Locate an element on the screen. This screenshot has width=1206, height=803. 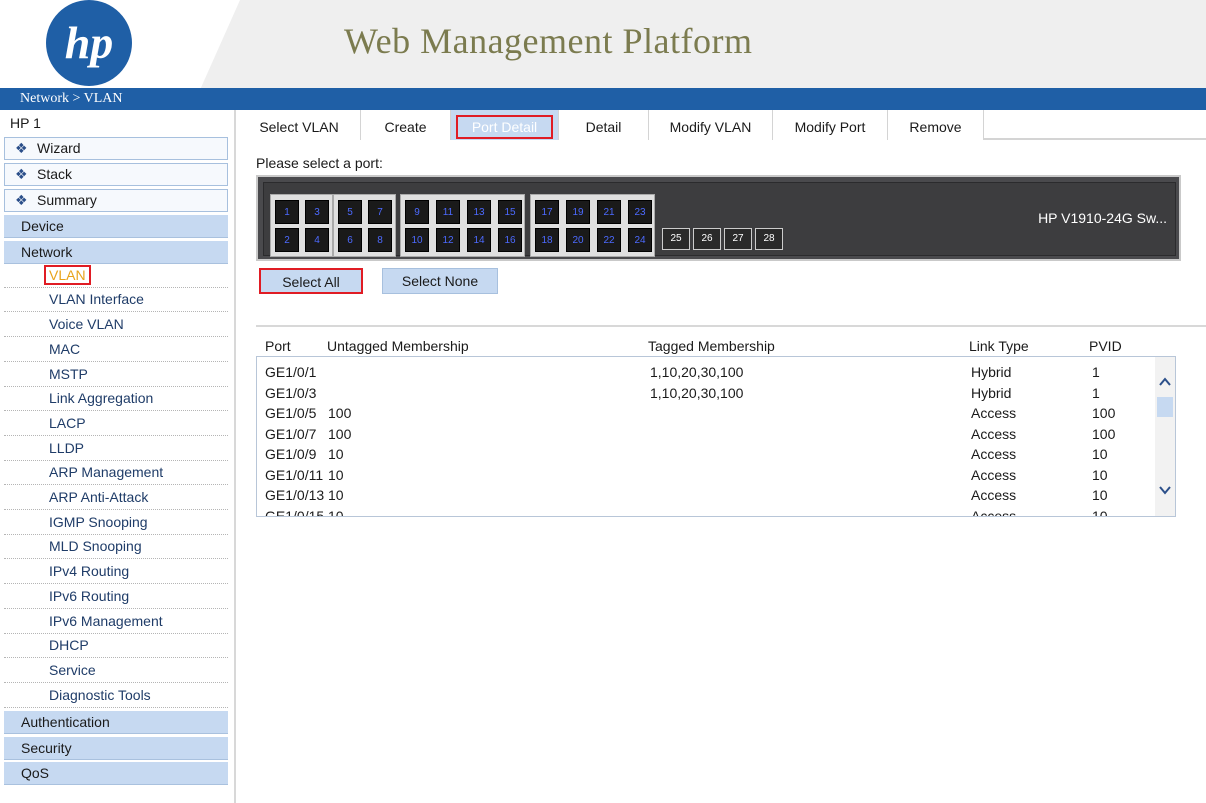
port-1: 1 is located at coordinates (287, 212).